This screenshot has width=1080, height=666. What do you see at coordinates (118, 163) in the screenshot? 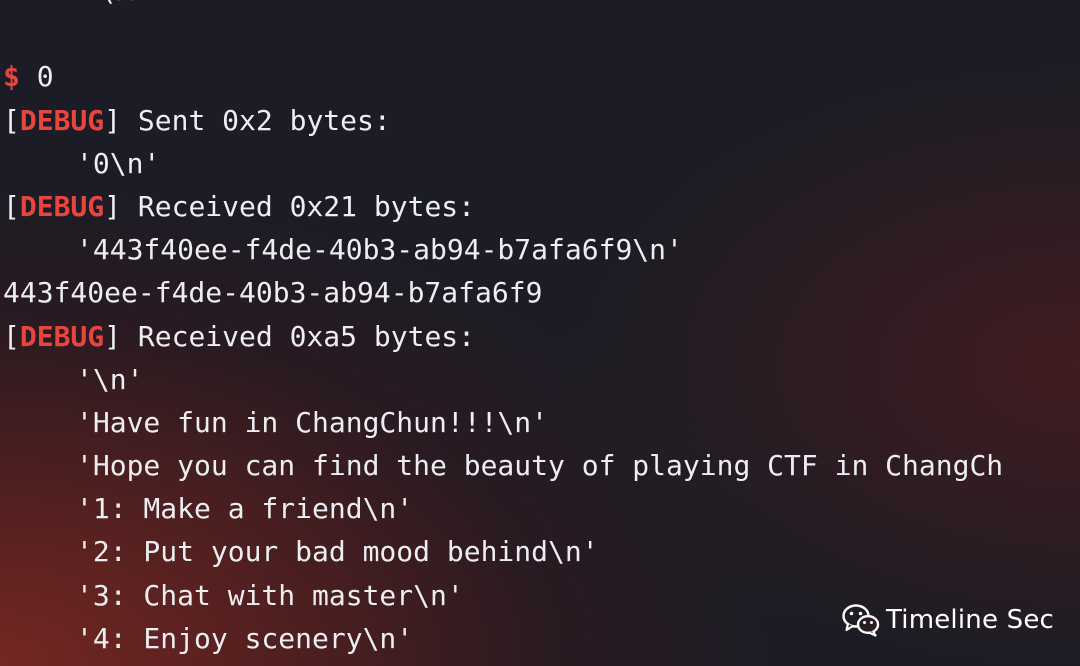
I see `debug-payload-line: '0\n'` at bounding box center [118, 163].